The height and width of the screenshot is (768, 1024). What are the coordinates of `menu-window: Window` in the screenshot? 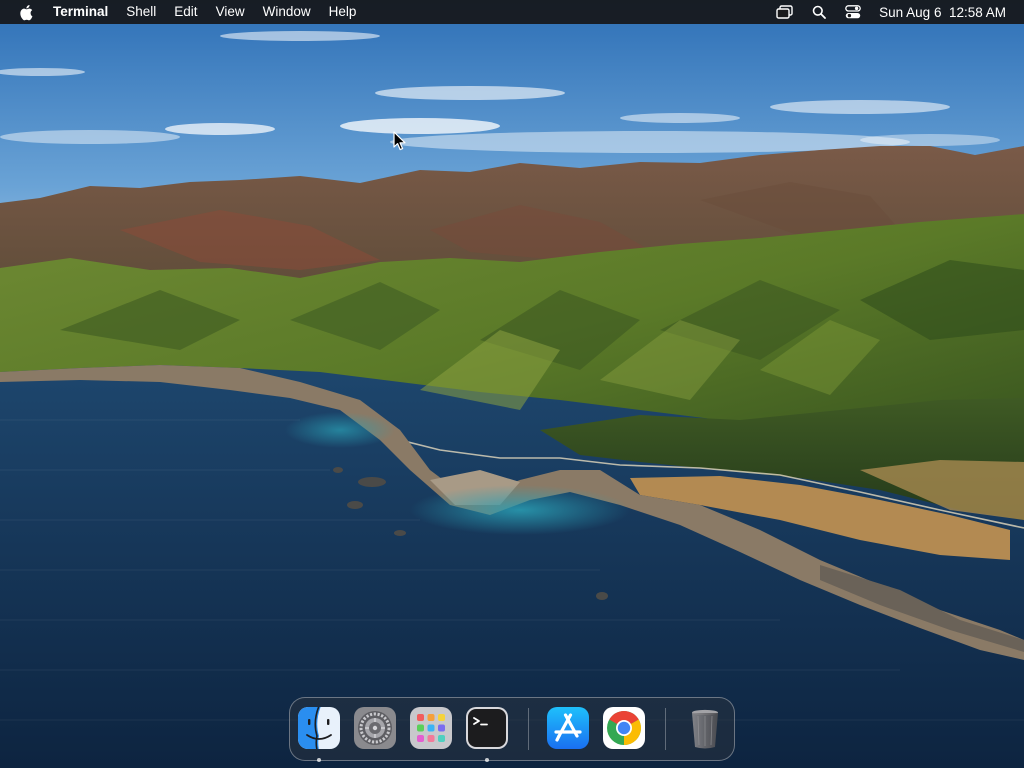 It's located at (287, 12).